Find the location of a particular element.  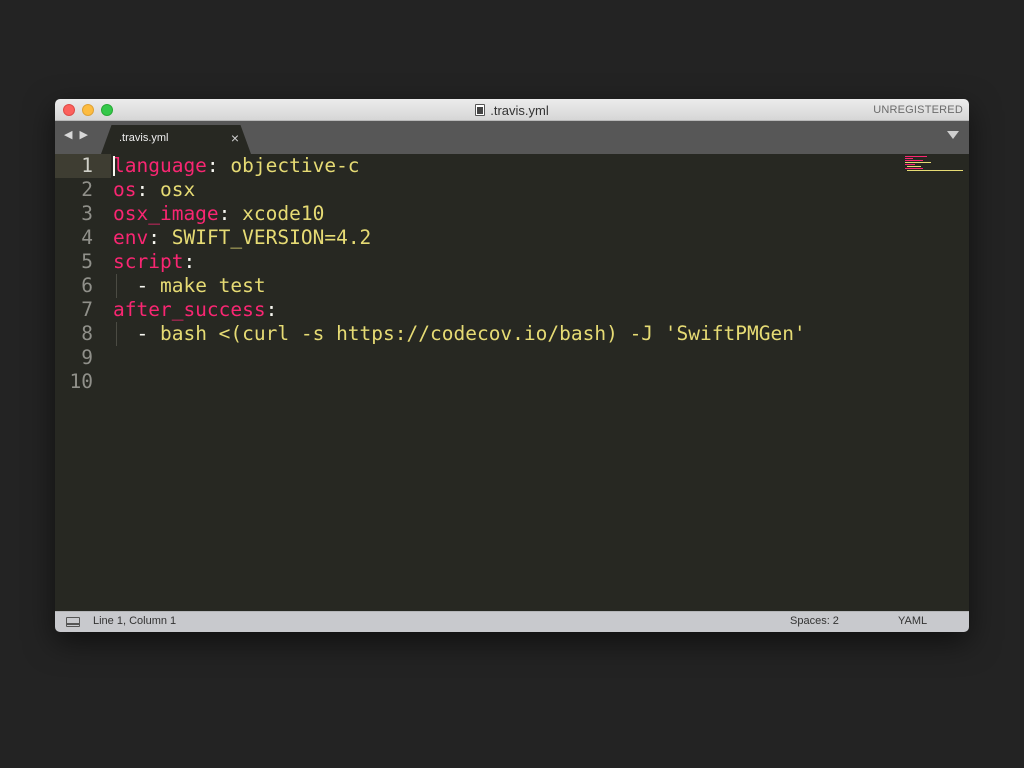

window-title: .travis.yml is located at coordinates (519, 110).